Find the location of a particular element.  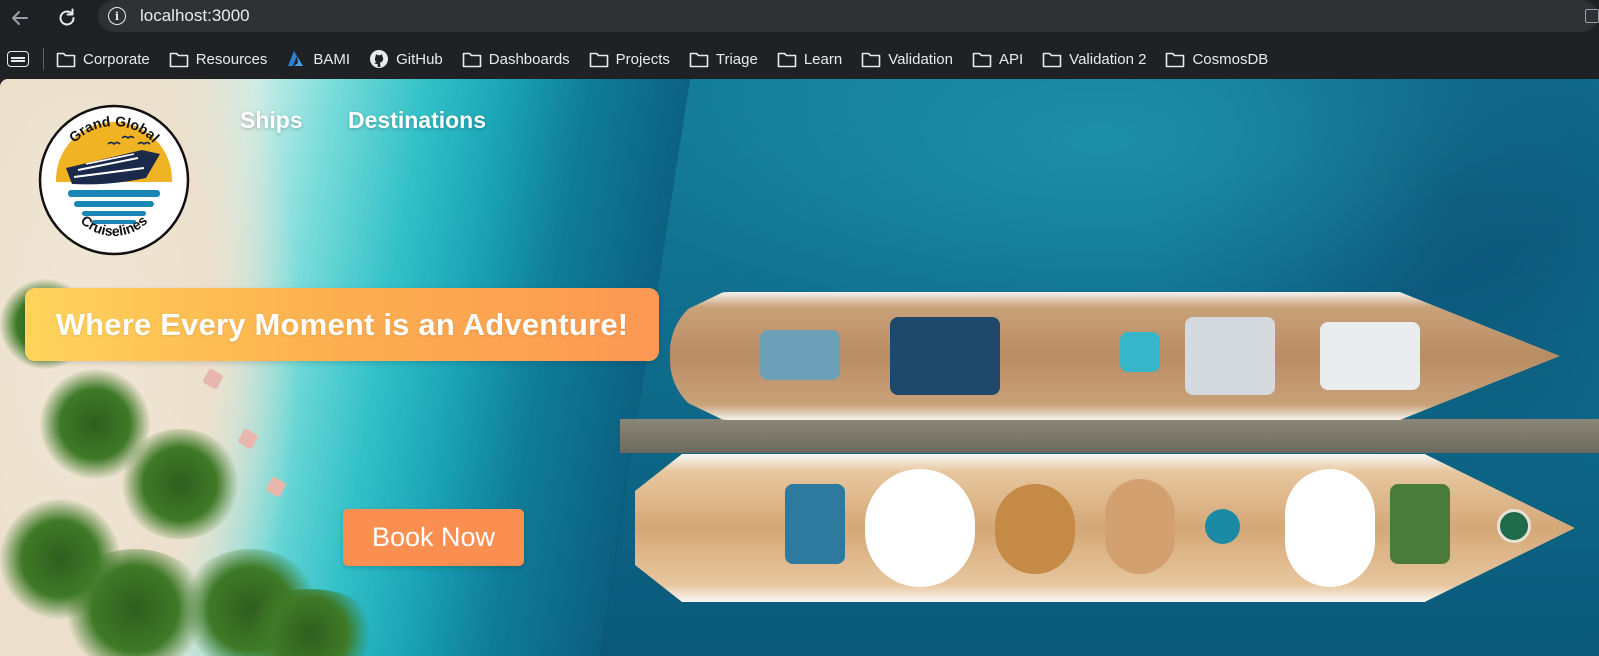

url-text: localhost:3000 is located at coordinates (195, 16).